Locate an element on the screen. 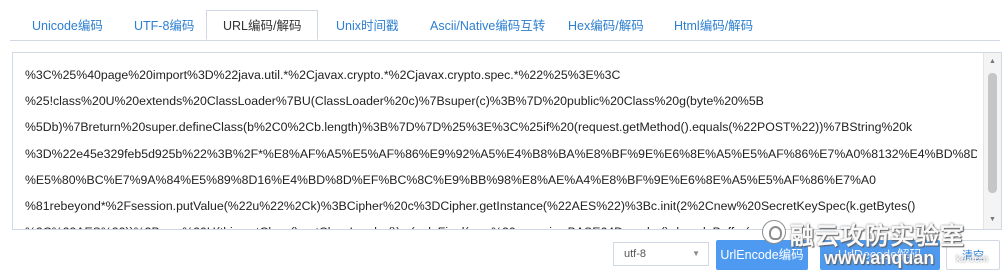  scroll-down-icon: ▼ is located at coordinates (992, 220).